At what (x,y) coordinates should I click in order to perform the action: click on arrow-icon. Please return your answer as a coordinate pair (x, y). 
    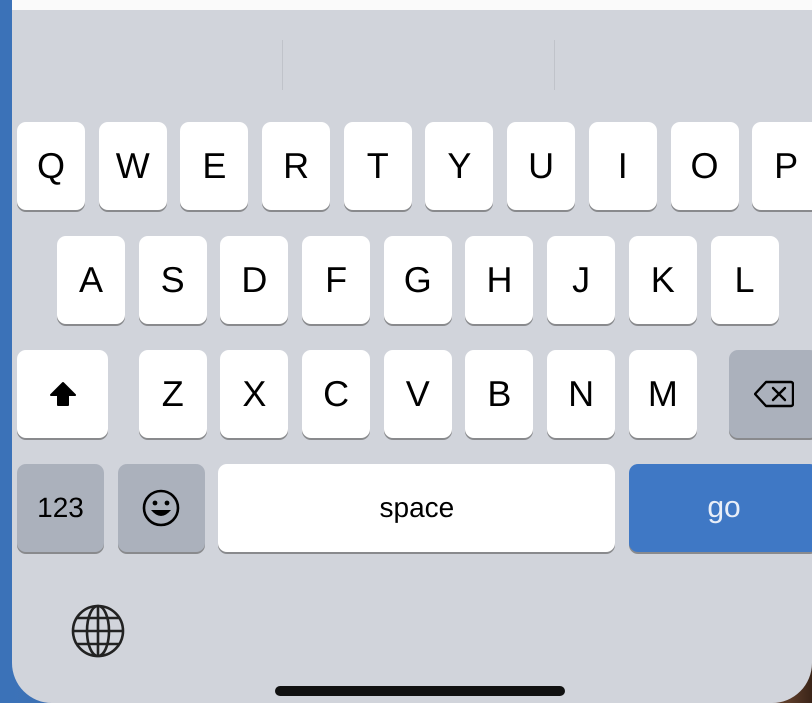
    Looking at the image, I should click on (63, 394).